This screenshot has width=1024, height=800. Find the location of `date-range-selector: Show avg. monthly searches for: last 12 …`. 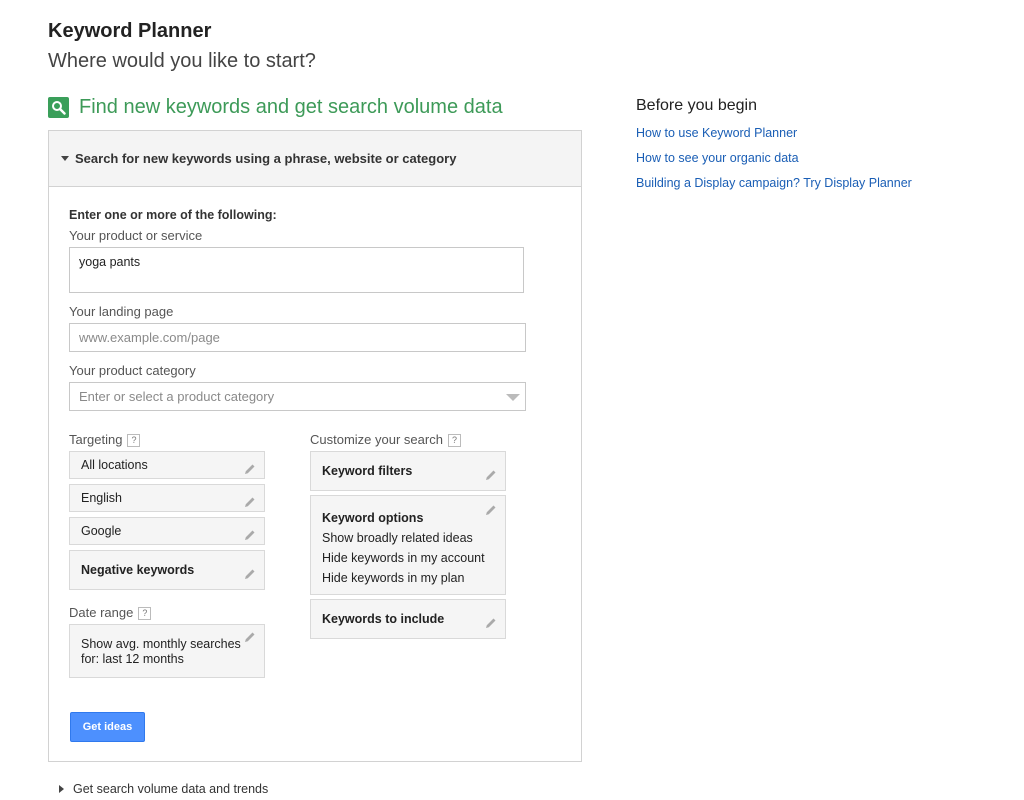

date-range-selector: Show avg. monthly searches for: last 12 … is located at coordinates (167, 651).